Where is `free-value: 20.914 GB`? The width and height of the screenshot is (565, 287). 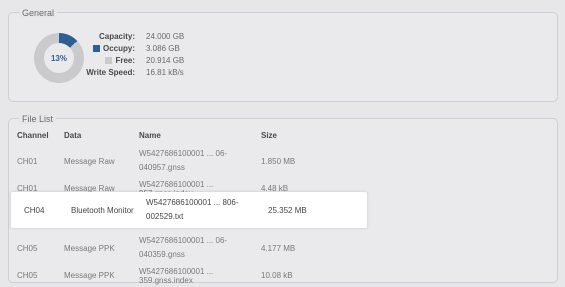 free-value: 20.914 GB is located at coordinates (165, 60).